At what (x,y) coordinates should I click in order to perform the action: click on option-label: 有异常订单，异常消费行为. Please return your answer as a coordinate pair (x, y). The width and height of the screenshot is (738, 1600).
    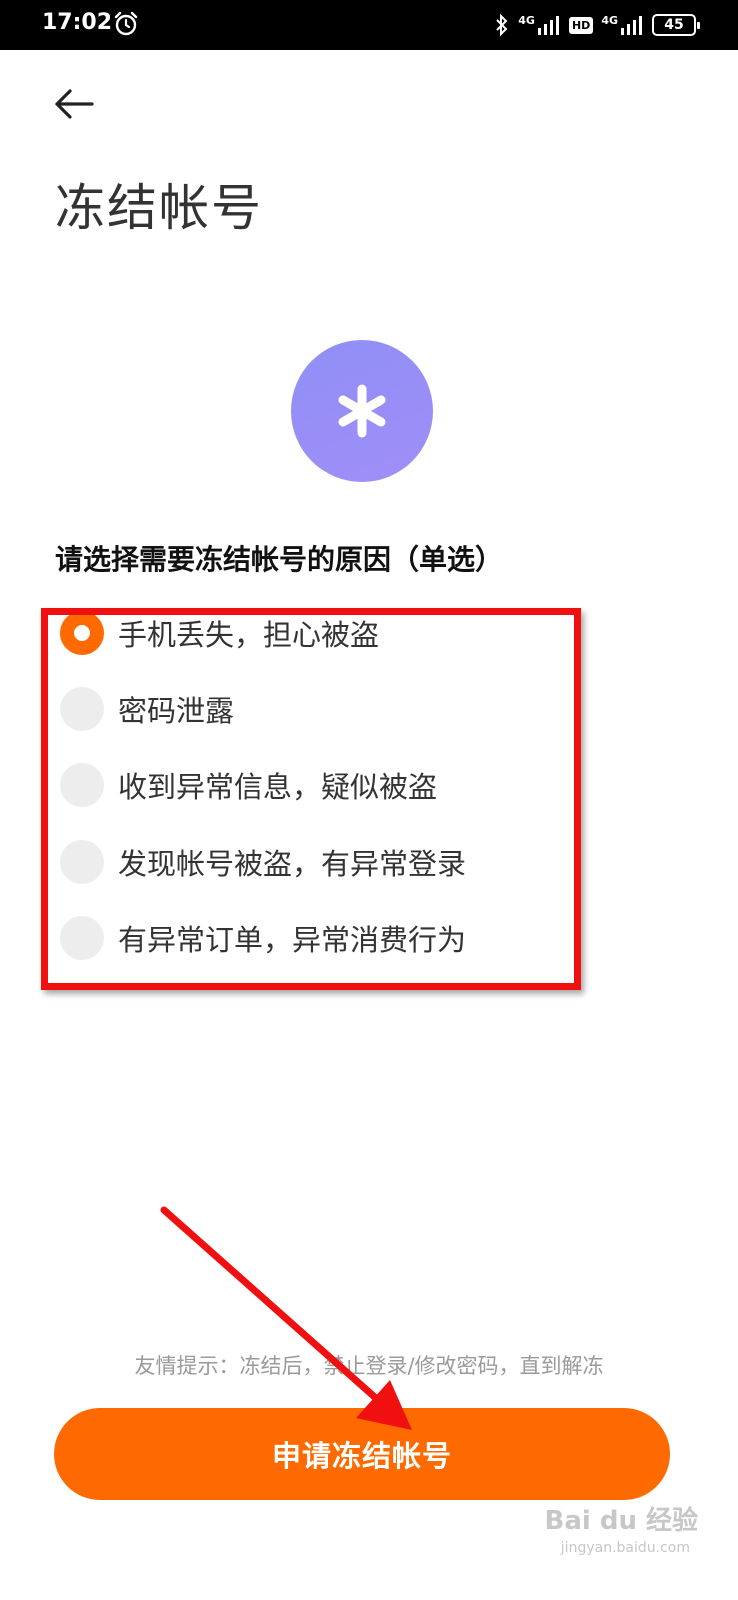
    Looking at the image, I should click on (292, 940).